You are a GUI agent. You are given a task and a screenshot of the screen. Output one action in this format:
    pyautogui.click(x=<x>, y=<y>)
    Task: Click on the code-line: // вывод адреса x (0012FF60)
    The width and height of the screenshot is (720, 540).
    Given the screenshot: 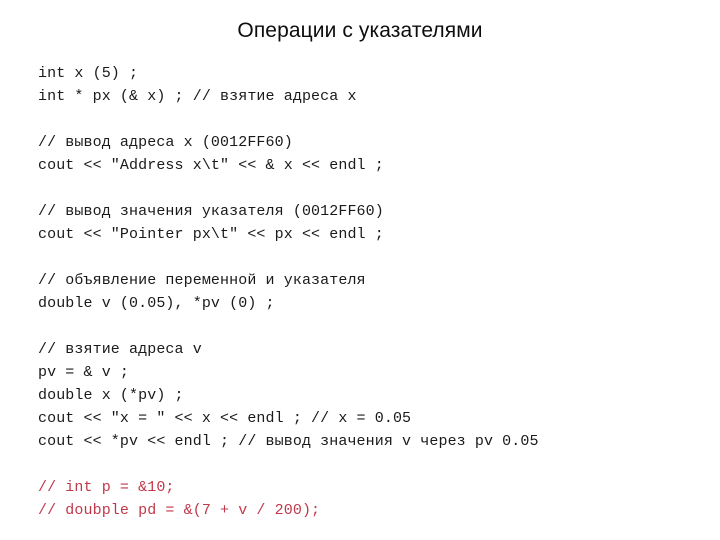 What is the action you would take?
    pyautogui.click(x=165, y=142)
    